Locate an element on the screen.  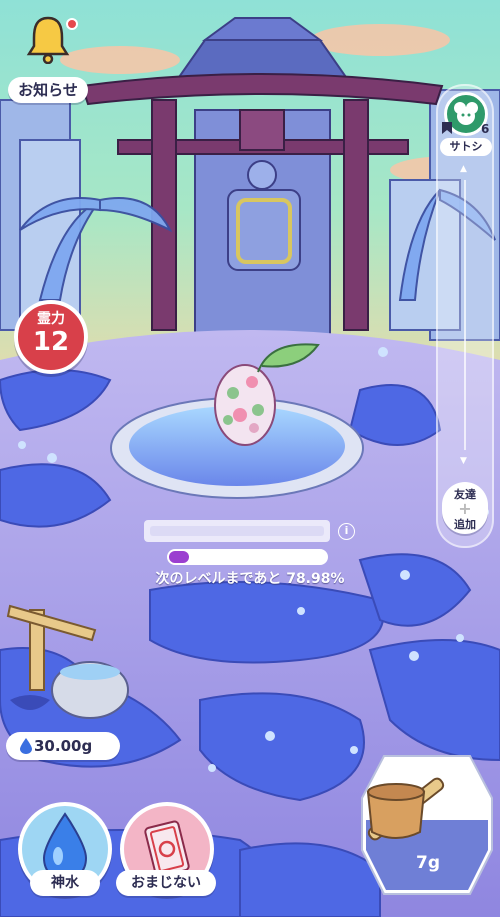
friend-count: 6 is located at coordinates (485, 129).